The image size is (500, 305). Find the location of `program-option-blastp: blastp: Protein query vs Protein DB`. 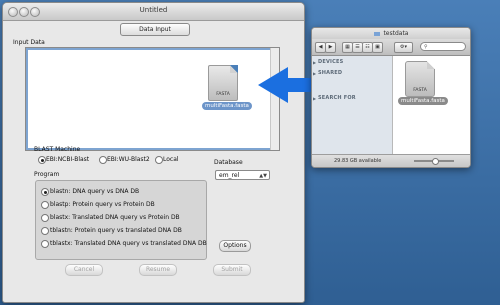

program-option-blastp: blastp: Protein query vs Protein DB is located at coordinates (102, 204).